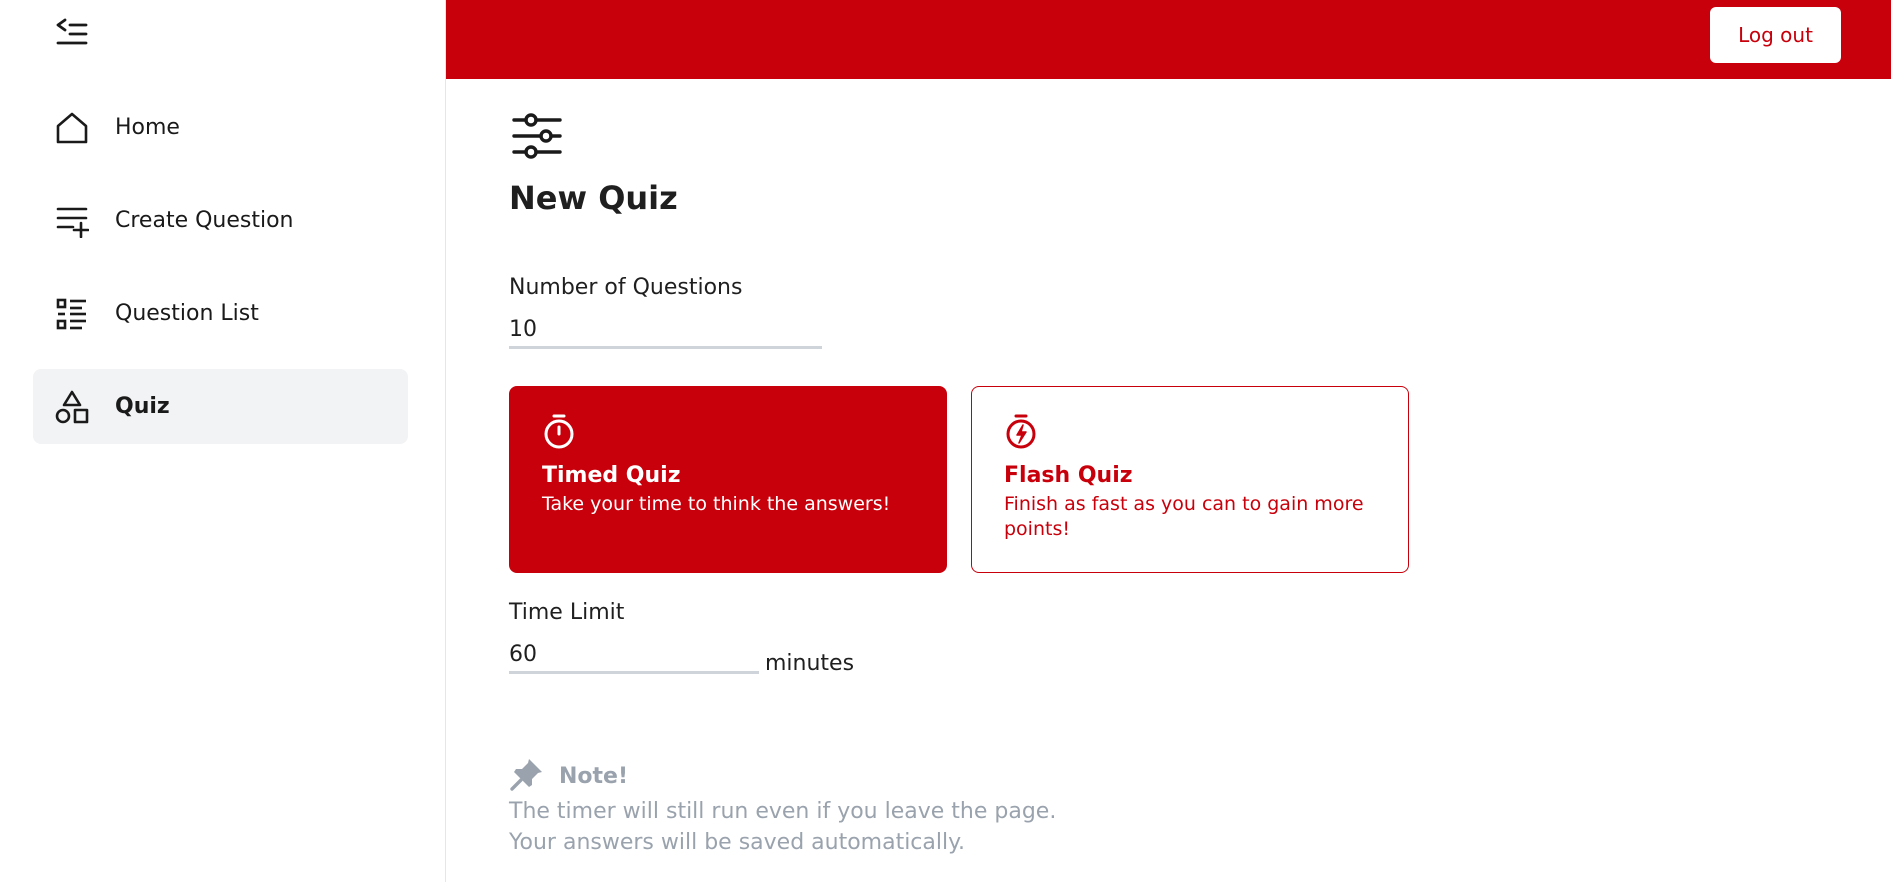  Describe the element at coordinates (220, 406) in the screenshot. I see `sidebar-item-quiz: Quiz` at that location.